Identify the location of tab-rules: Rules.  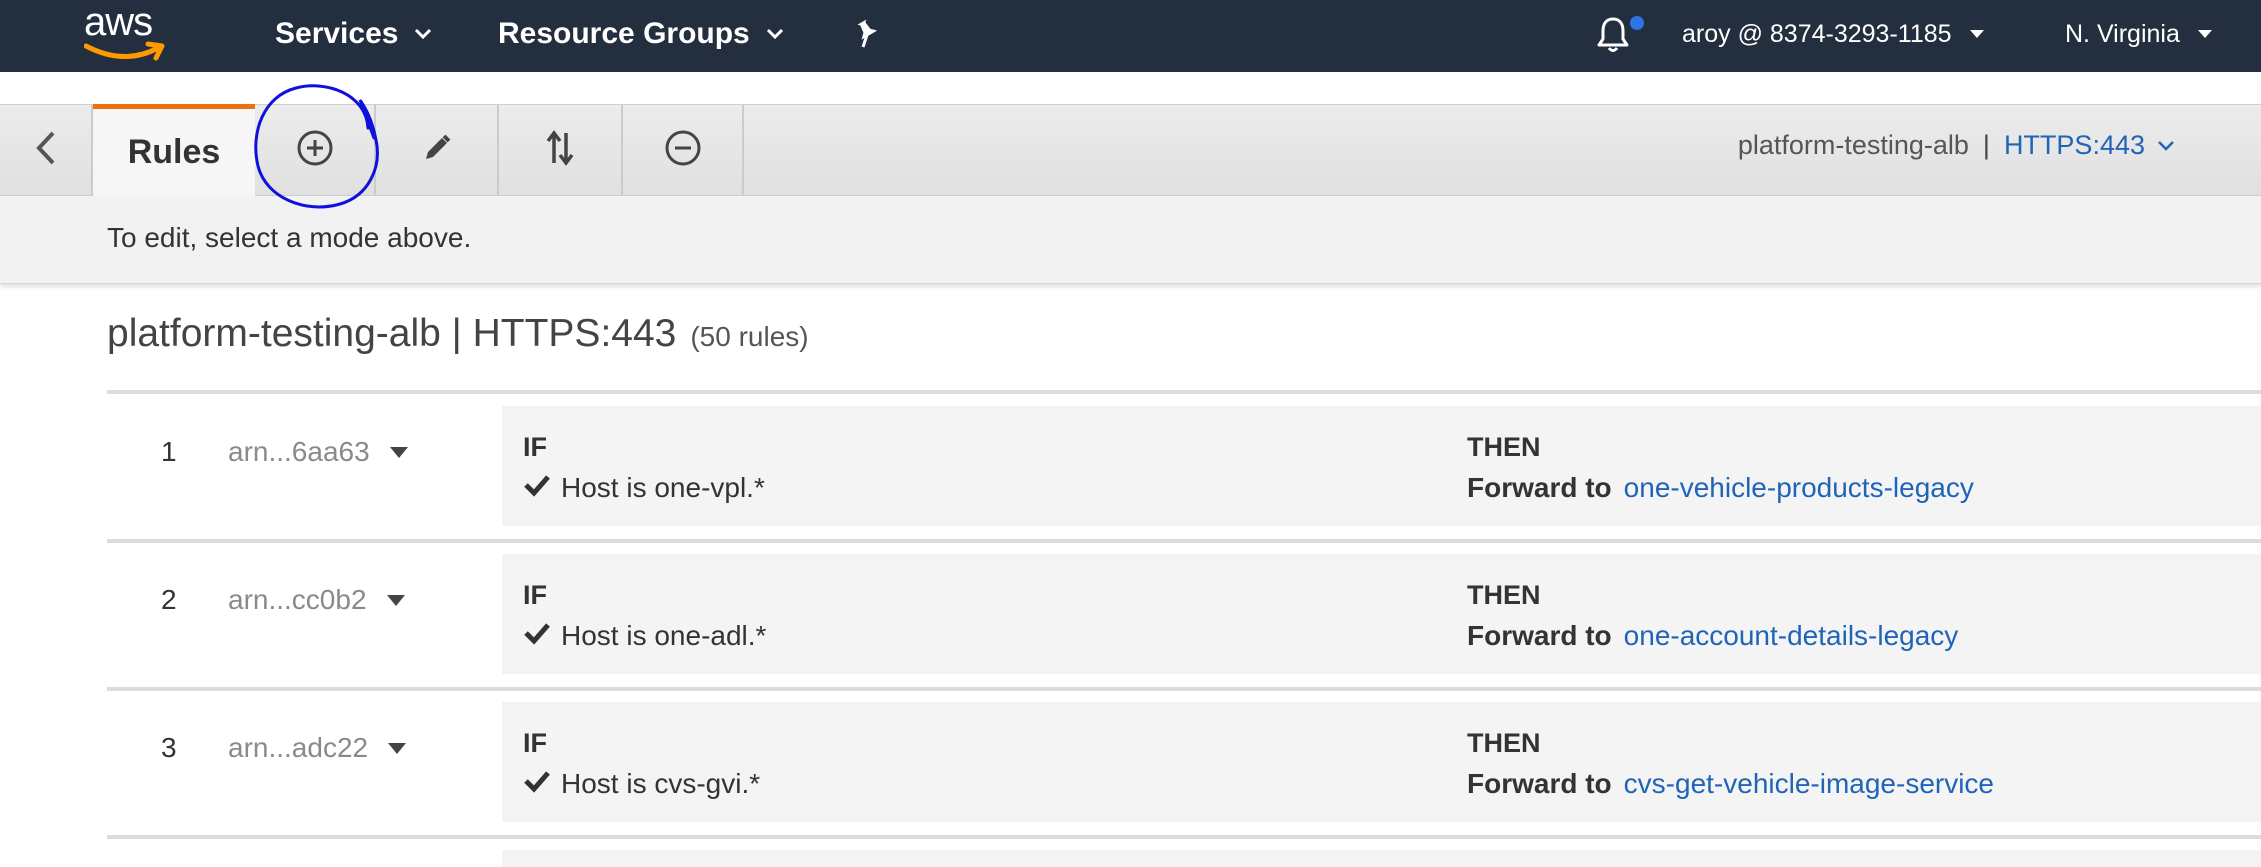
(174, 150).